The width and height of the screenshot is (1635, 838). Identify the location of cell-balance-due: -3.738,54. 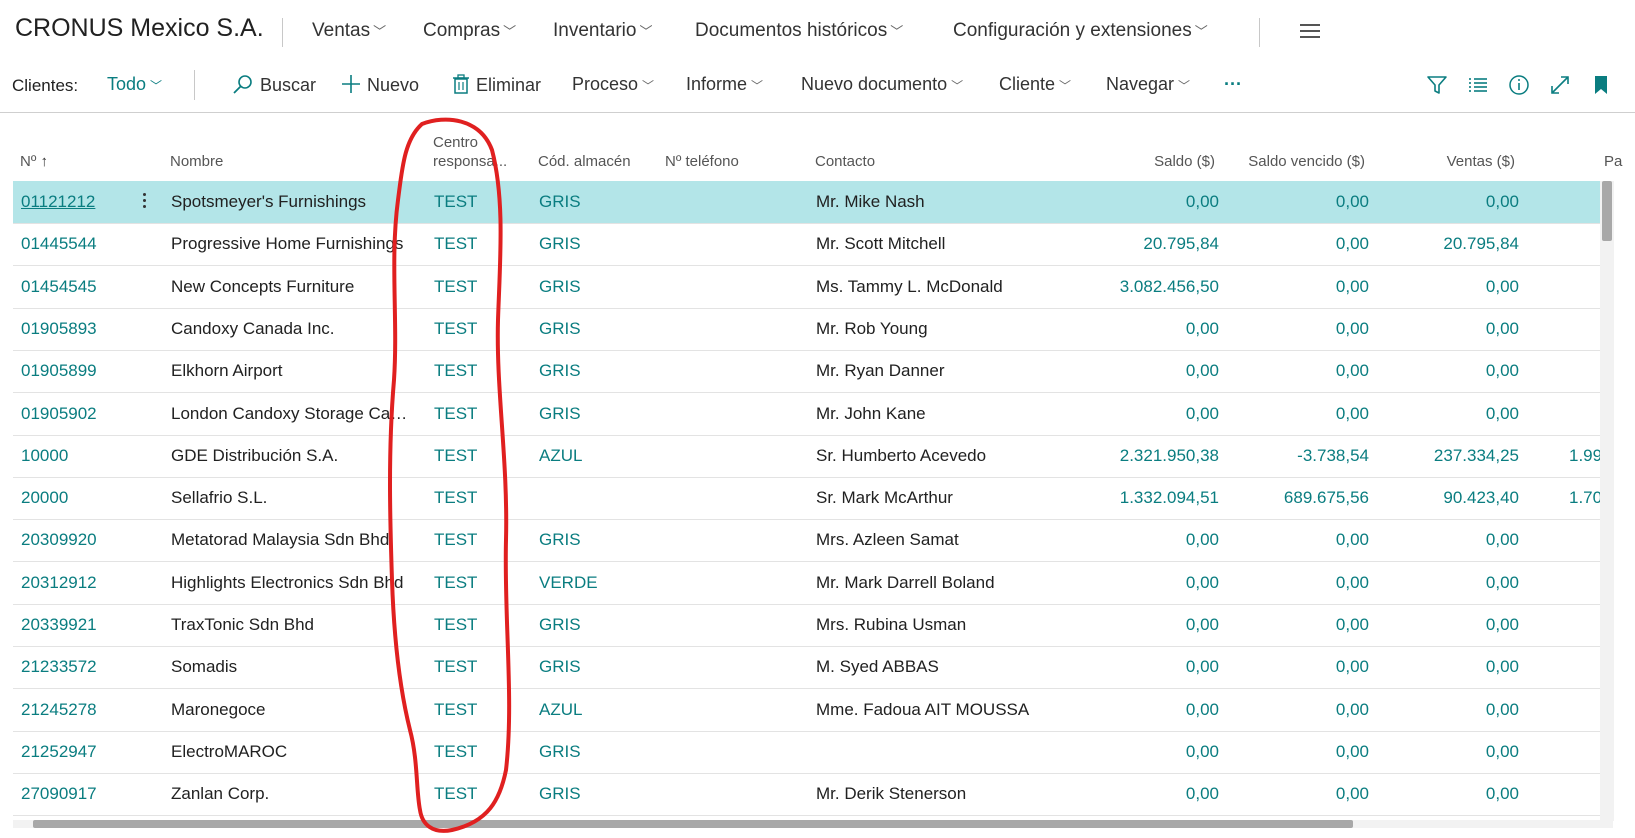
(1294, 456).